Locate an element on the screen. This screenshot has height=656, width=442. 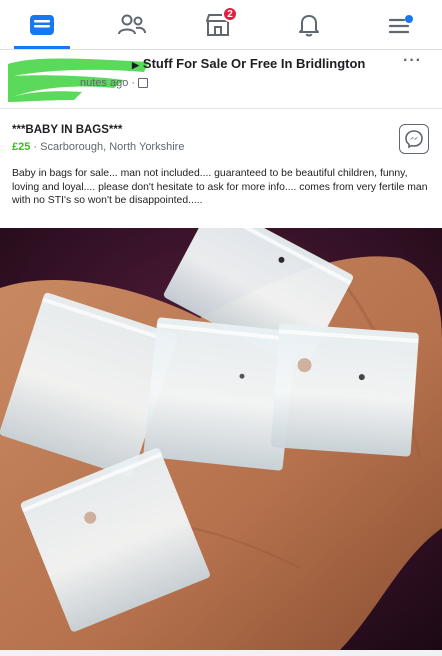
nav-home-button is located at coordinates (42, 25).